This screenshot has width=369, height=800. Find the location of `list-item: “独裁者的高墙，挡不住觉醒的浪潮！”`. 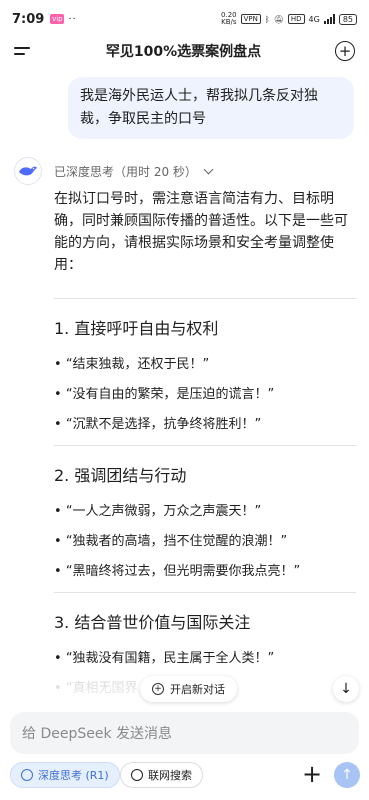

list-item: “独裁者的高墙，挡不住觉醒的浪潮！” is located at coordinates (205, 542).